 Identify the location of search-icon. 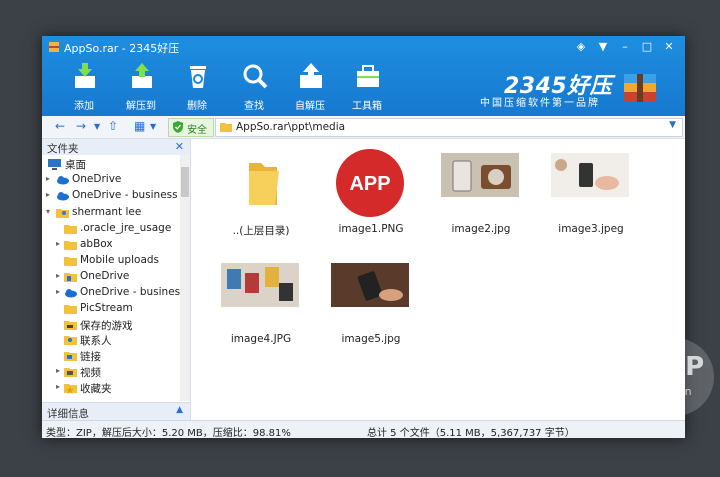
(255, 76).